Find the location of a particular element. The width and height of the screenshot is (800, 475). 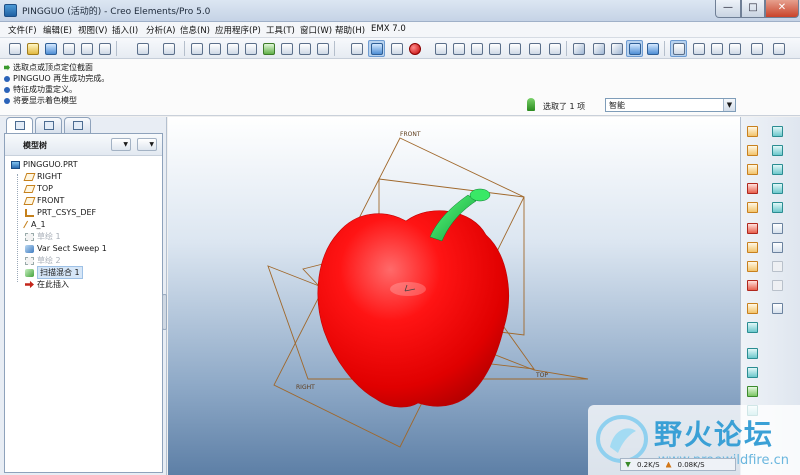

analysis-feature-icon is located at coordinates (752, 247).